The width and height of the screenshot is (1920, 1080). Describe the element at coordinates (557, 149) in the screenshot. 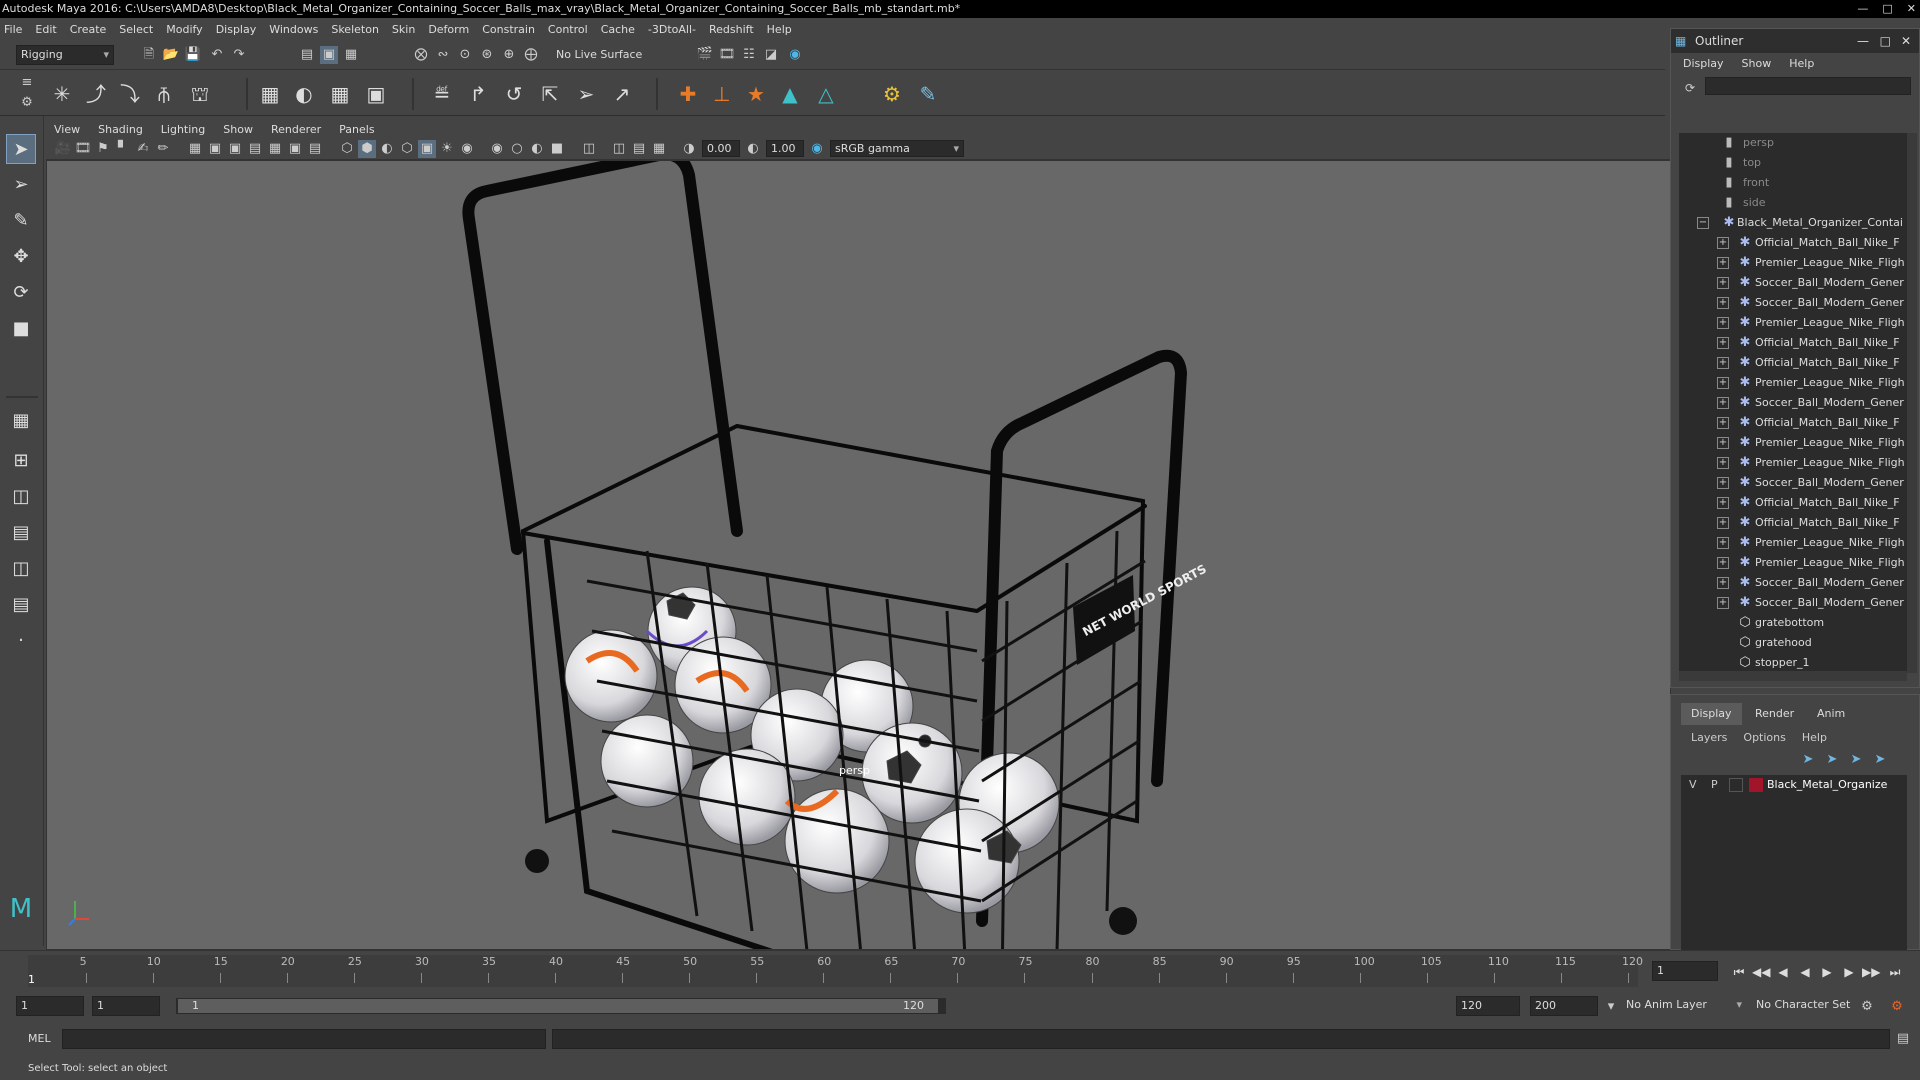

I see `xray-components-icon: ■` at that location.